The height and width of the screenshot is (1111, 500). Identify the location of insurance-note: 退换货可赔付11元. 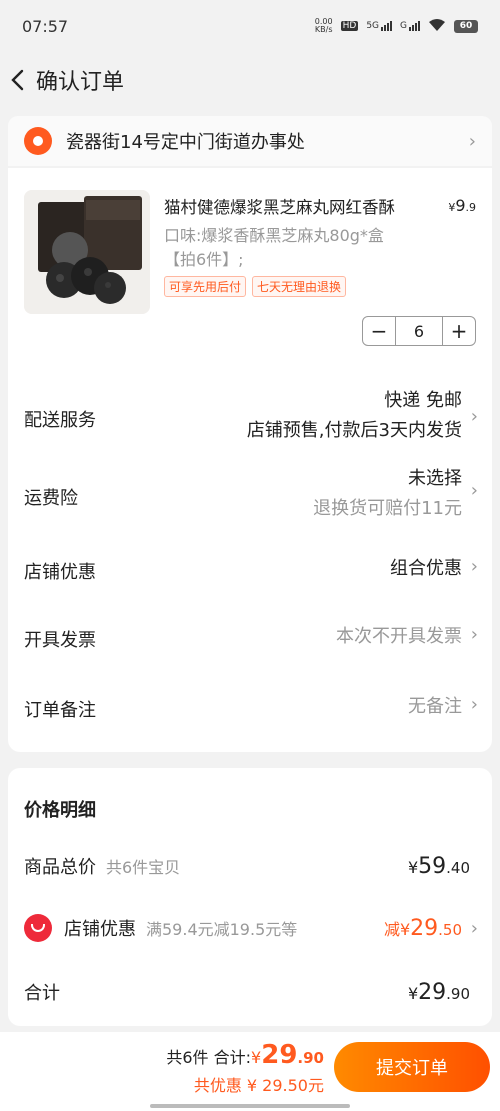
(387, 508).